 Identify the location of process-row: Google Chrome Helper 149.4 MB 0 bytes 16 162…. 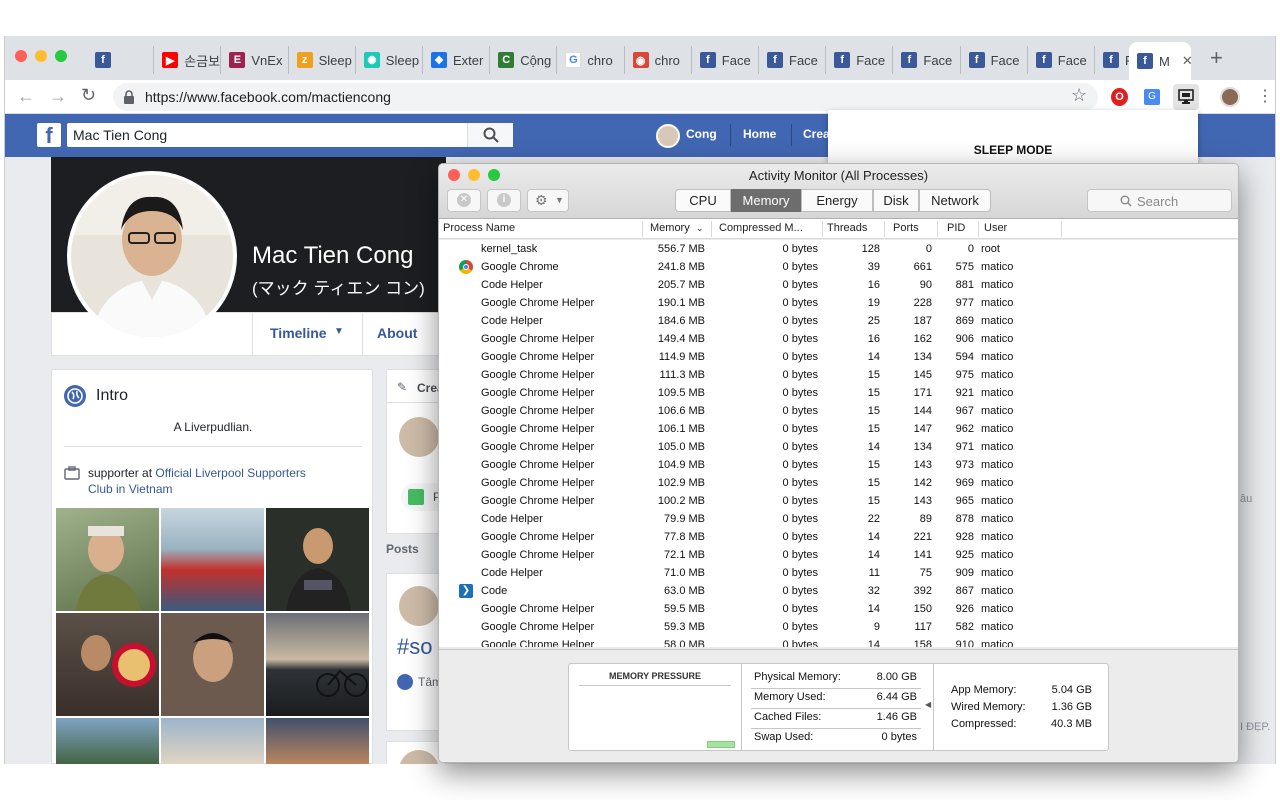
(838, 339).